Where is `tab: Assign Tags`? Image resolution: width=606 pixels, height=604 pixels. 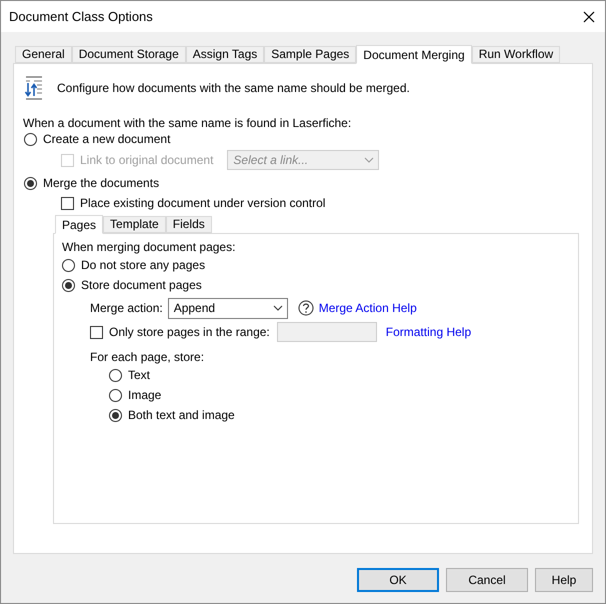 tab: Assign Tags is located at coordinates (225, 54).